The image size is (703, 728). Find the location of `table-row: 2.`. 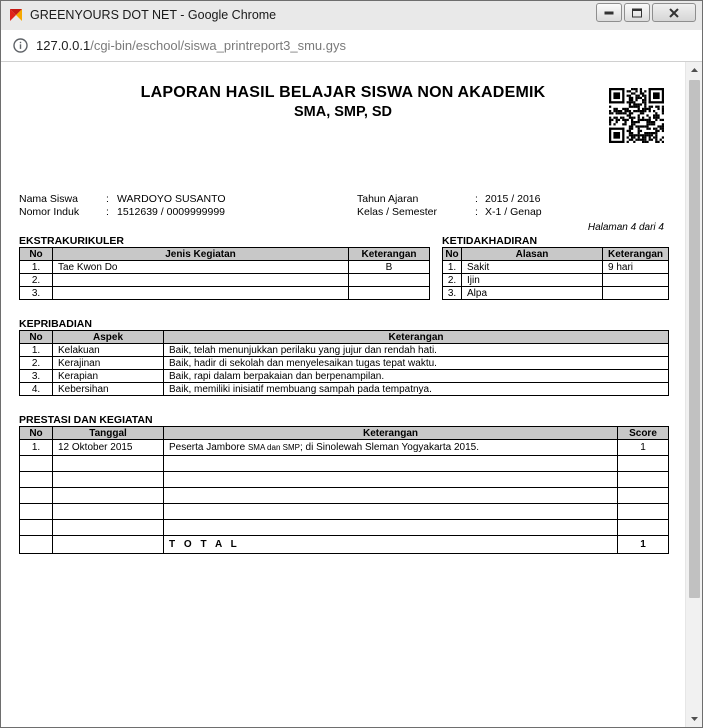

table-row: 2. is located at coordinates (224, 280).